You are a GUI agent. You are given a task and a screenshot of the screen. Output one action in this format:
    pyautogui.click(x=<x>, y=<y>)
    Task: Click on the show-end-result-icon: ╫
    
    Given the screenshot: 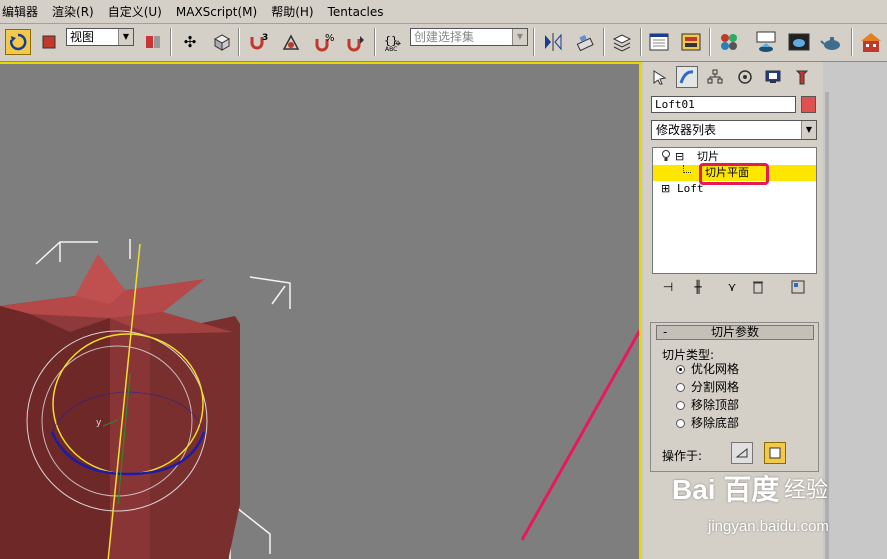 What is the action you would take?
    pyautogui.click(x=698, y=287)
    